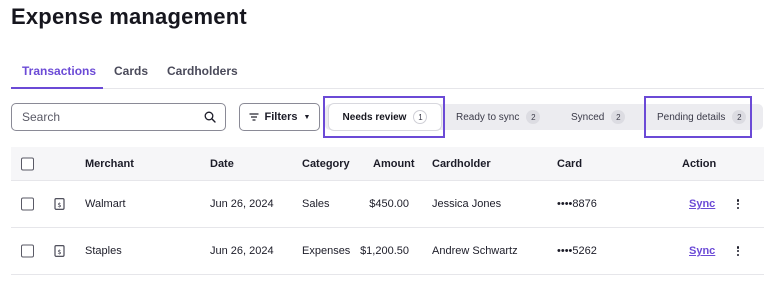 This screenshot has width=770, height=282. Describe the element at coordinates (105, 204) in the screenshot. I see `merchant-cell: Walmart` at that location.